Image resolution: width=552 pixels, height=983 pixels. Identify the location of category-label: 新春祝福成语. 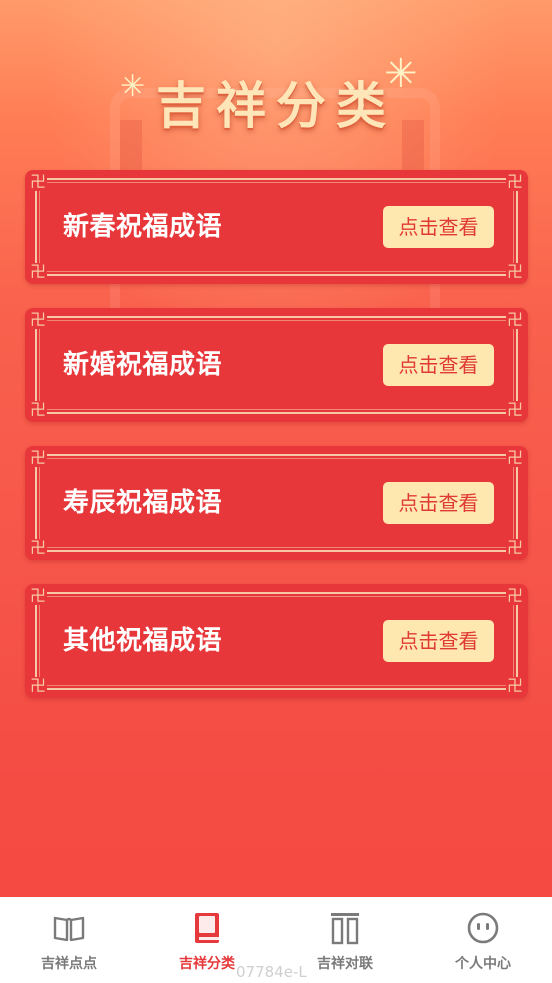
(143, 227).